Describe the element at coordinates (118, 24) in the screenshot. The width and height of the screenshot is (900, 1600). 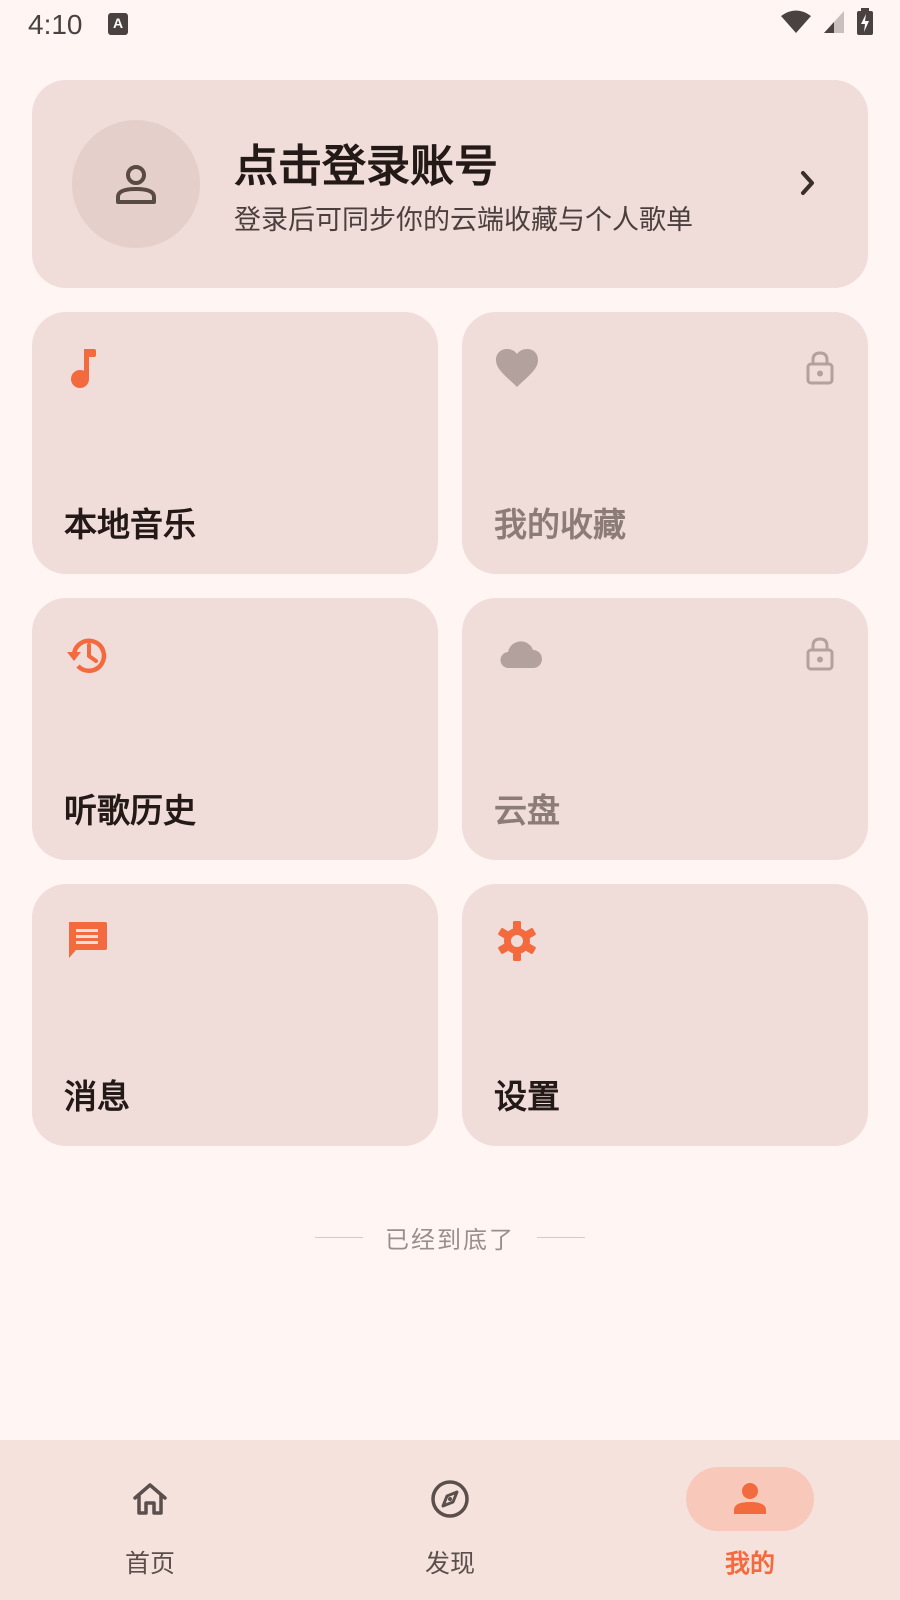
I see `notification-icon: A` at that location.